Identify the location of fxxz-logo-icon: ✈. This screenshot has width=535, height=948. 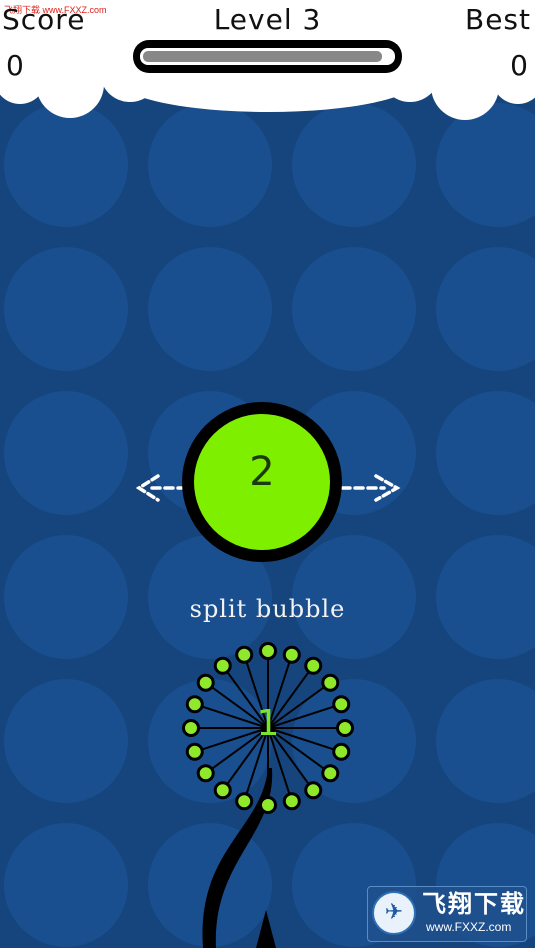
(394, 913).